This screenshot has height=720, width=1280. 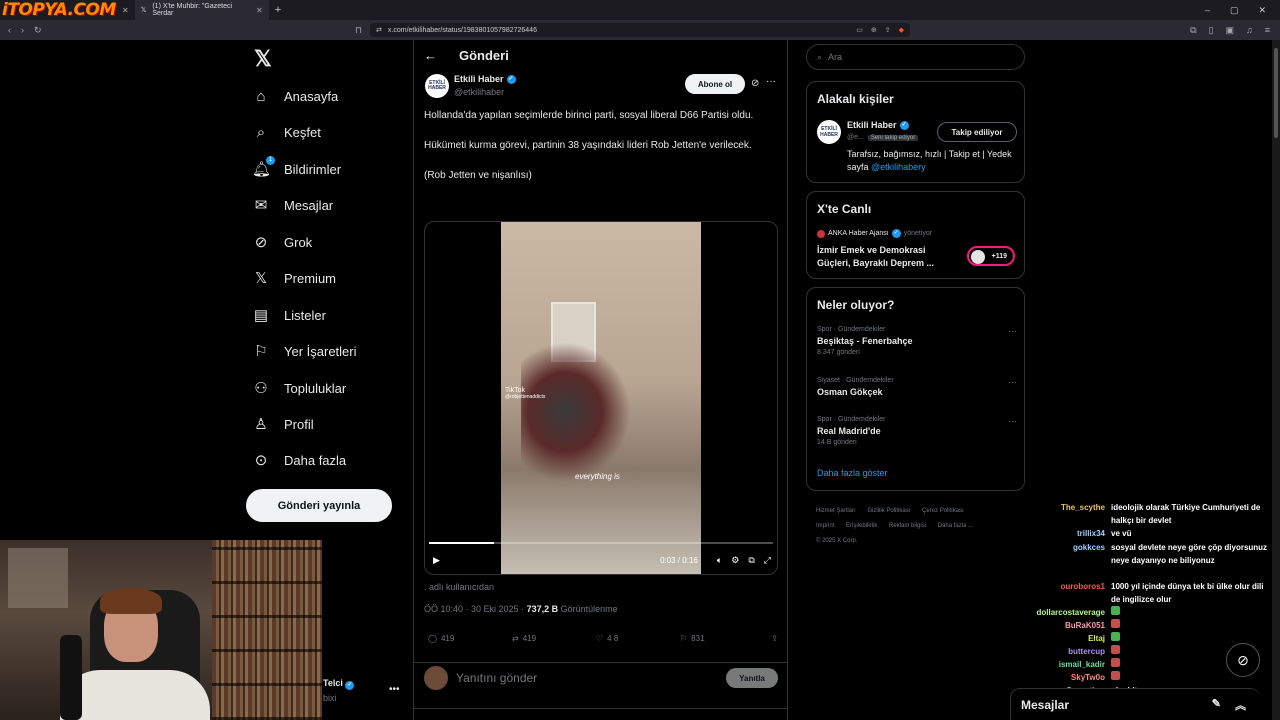 I want to click on author-info: Etkili Haber ✓ @etkilihaber, so click(x=485, y=85).